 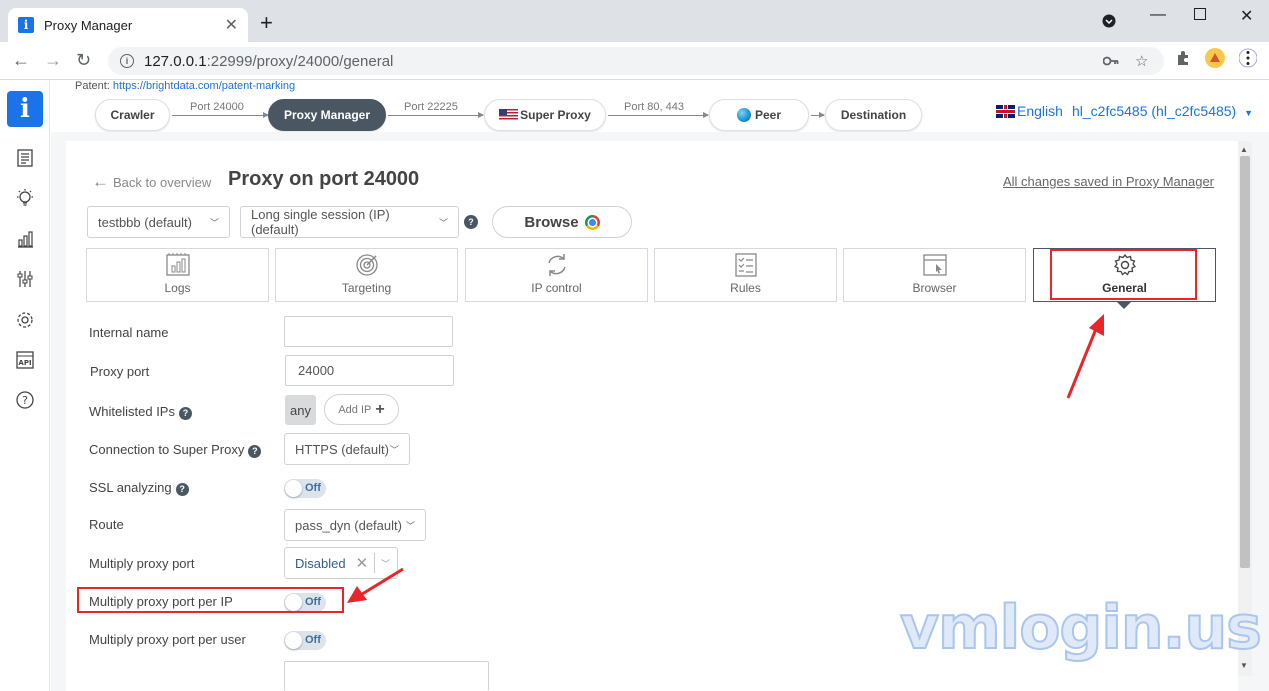 I want to click on scrollbar-thumb, so click(x=1245, y=362).